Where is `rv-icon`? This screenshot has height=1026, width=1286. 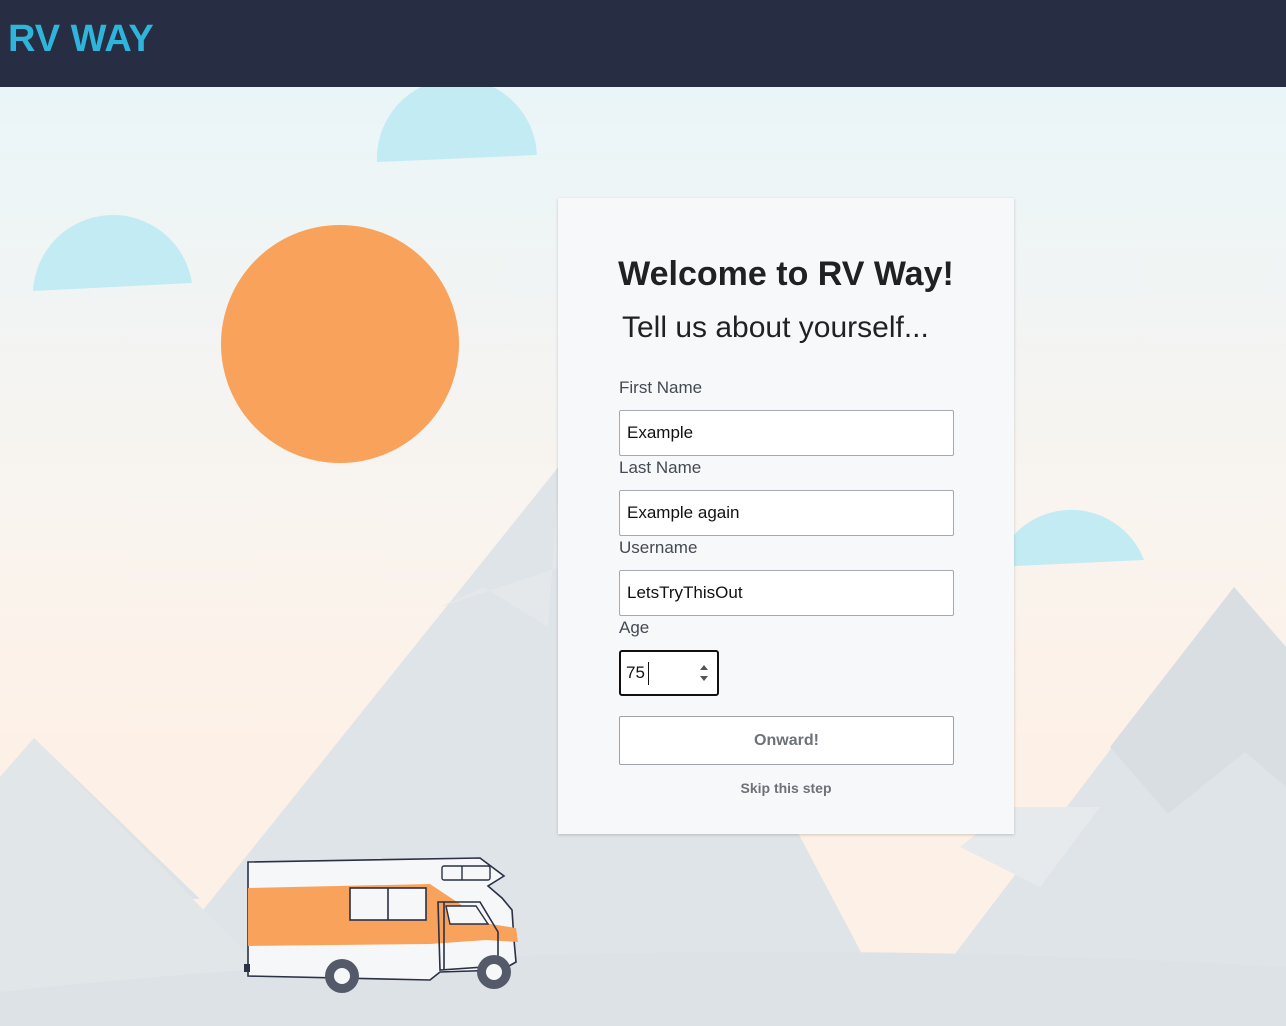
rv-icon is located at coordinates (381, 925).